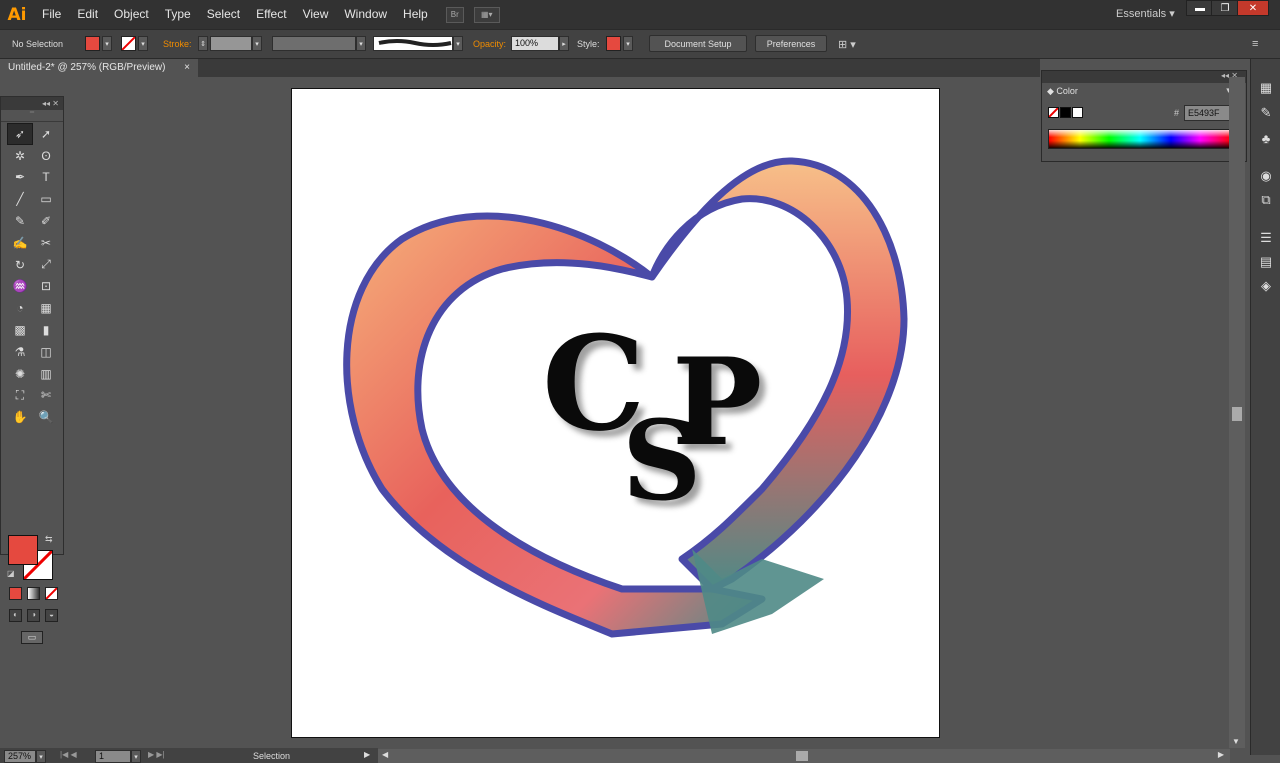  What do you see at coordinates (1236, 741) in the screenshot?
I see `scroll-down-icon: ▼` at bounding box center [1236, 741].